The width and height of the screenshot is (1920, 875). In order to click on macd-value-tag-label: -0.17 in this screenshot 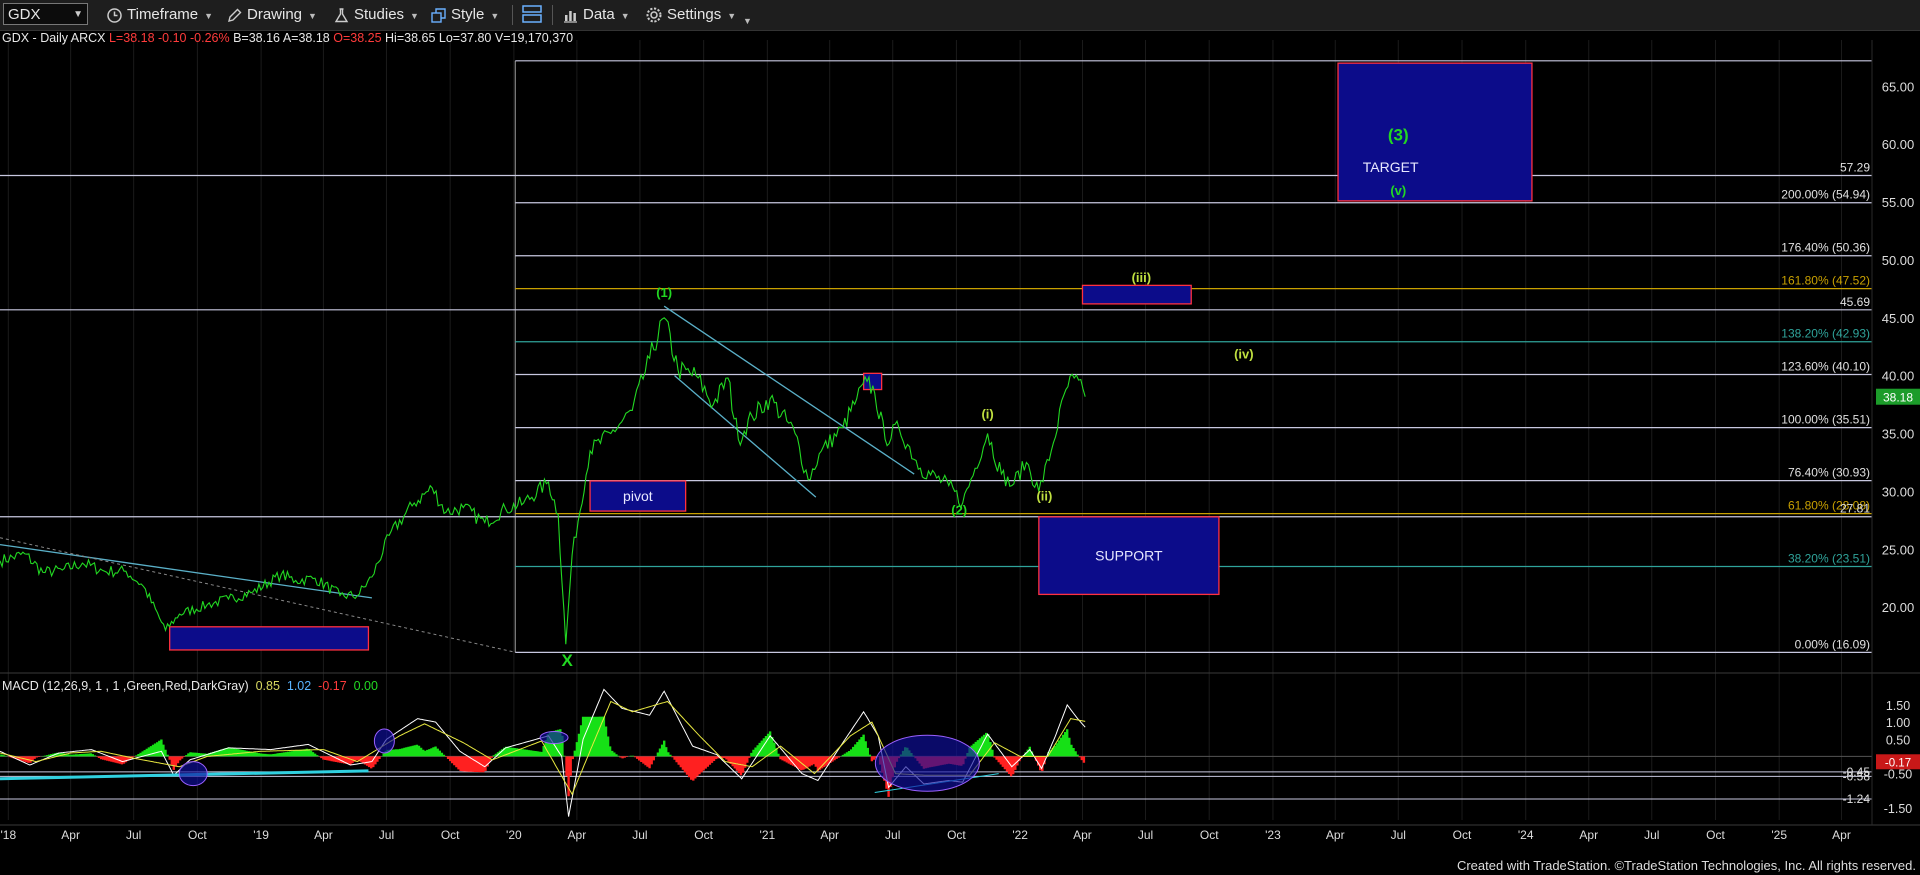, I will do `click(1898, 763)`.